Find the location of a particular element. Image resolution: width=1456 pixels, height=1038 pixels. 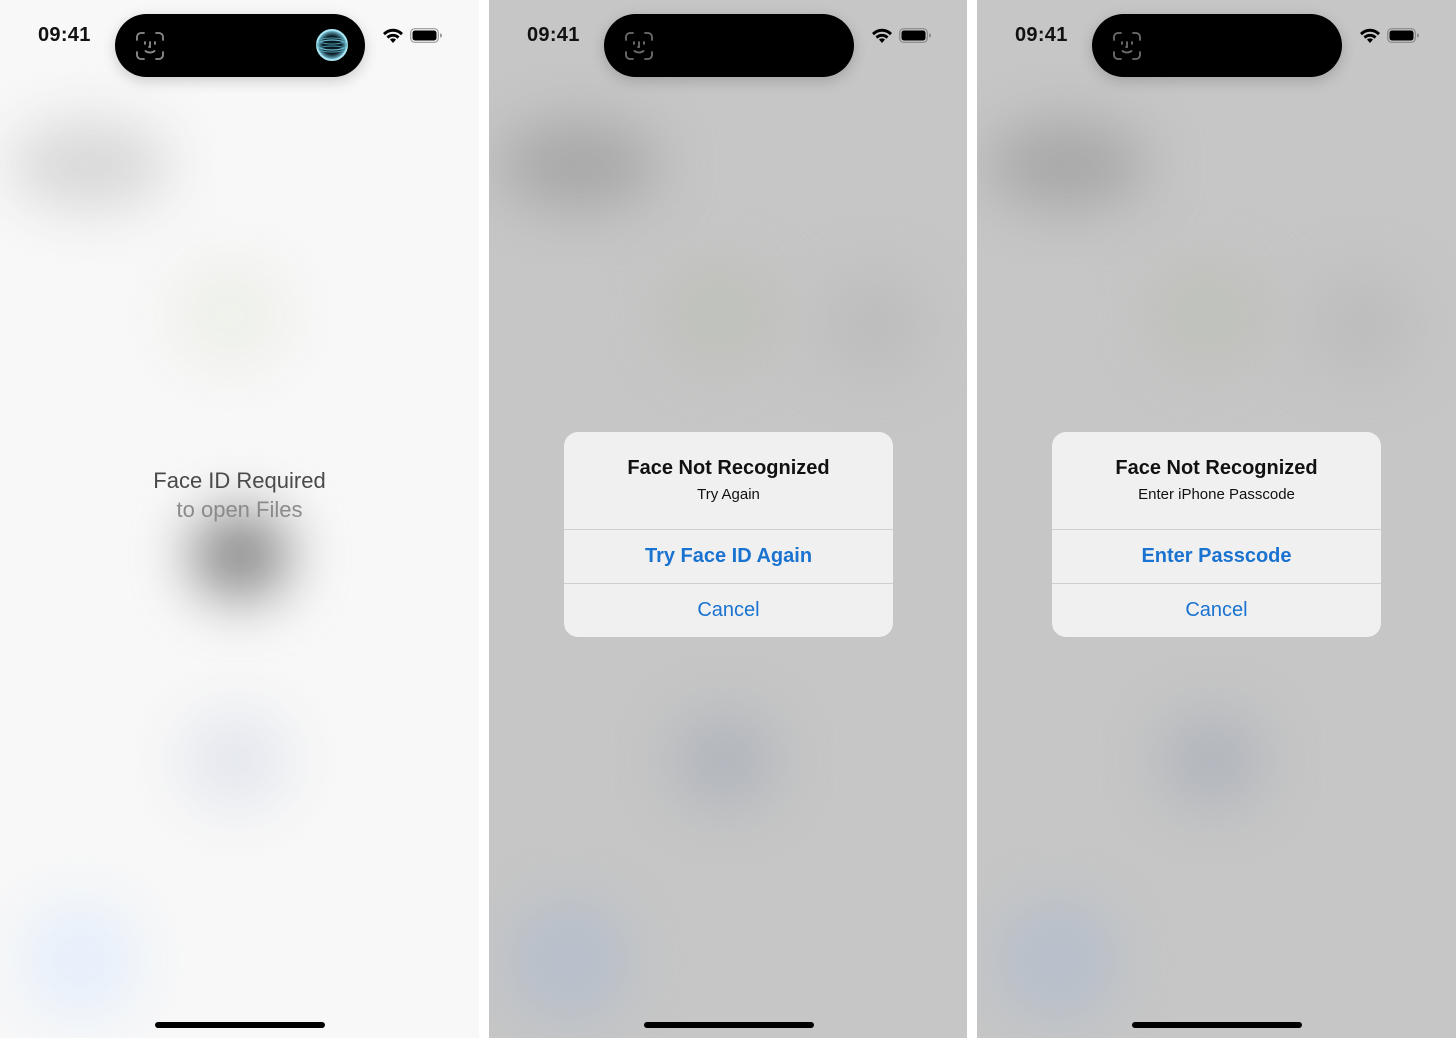

face-id-prompt: Face ID Required to open Files is located at coordinates (239, 495).